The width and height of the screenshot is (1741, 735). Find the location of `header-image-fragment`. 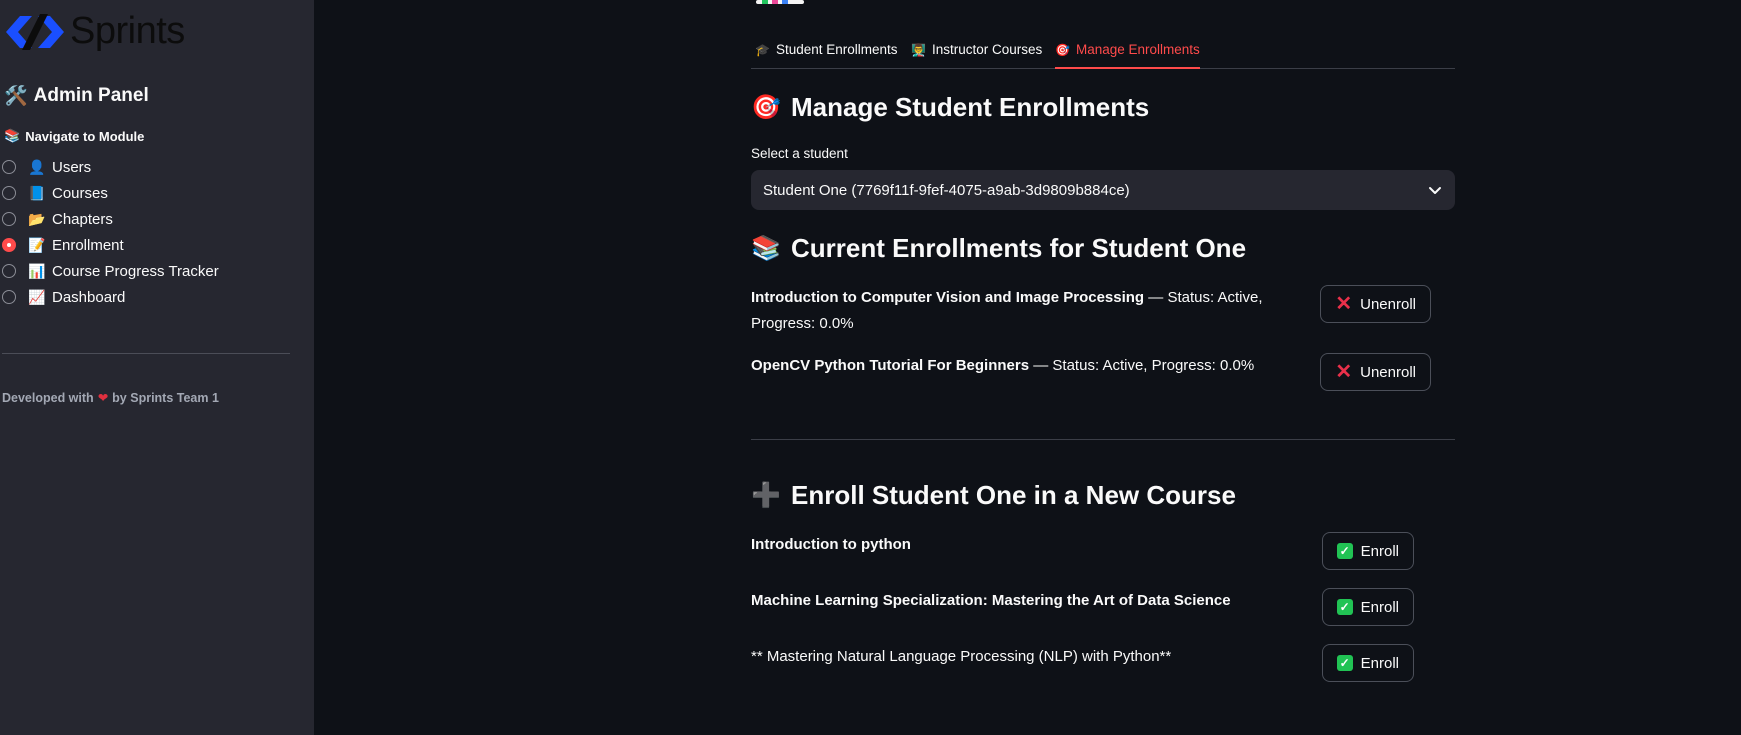

header-image-fragment is located at coordinates (780, 2).